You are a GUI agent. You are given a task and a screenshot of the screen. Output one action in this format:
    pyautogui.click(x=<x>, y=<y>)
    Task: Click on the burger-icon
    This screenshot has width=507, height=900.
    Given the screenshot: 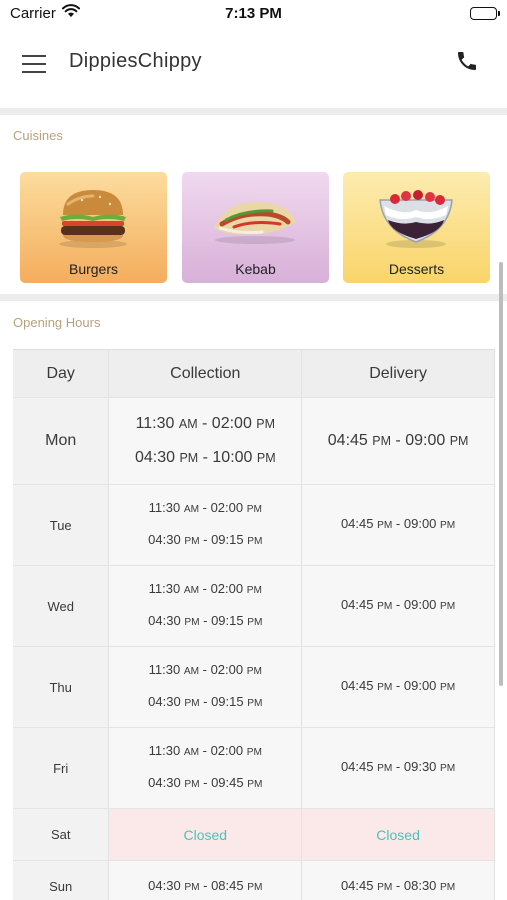 What is the action you would take?
    pyautogui.click(x=93, y=219)
    